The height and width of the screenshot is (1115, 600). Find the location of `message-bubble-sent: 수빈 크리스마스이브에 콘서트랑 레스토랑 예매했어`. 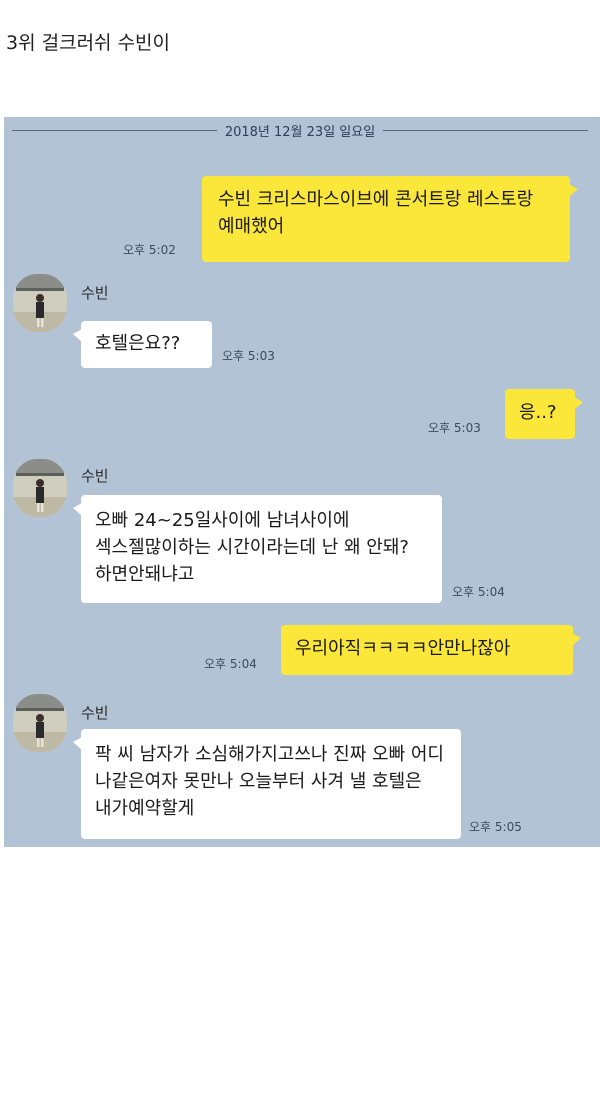

message-bubble-sent: 수빈 크리스마스이브에 콘서트랑 레스토랑 예매했어 is located at coordinates (390, 219).